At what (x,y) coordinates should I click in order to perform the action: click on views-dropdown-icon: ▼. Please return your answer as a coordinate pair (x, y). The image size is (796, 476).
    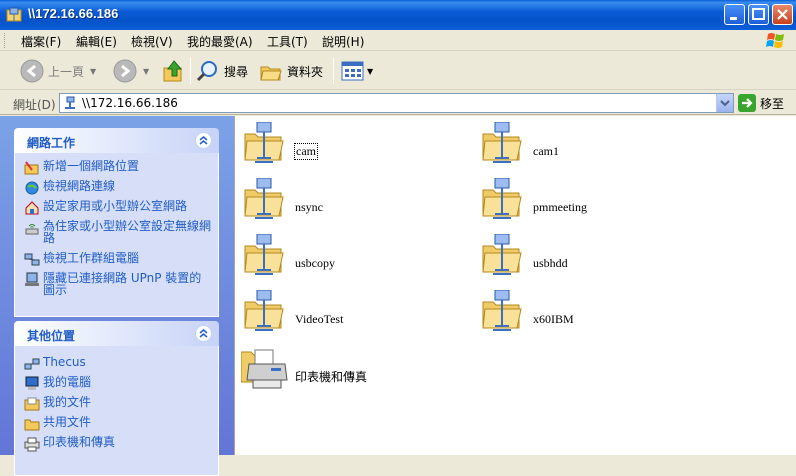
    Looking at the image, I should click on (370, 71).